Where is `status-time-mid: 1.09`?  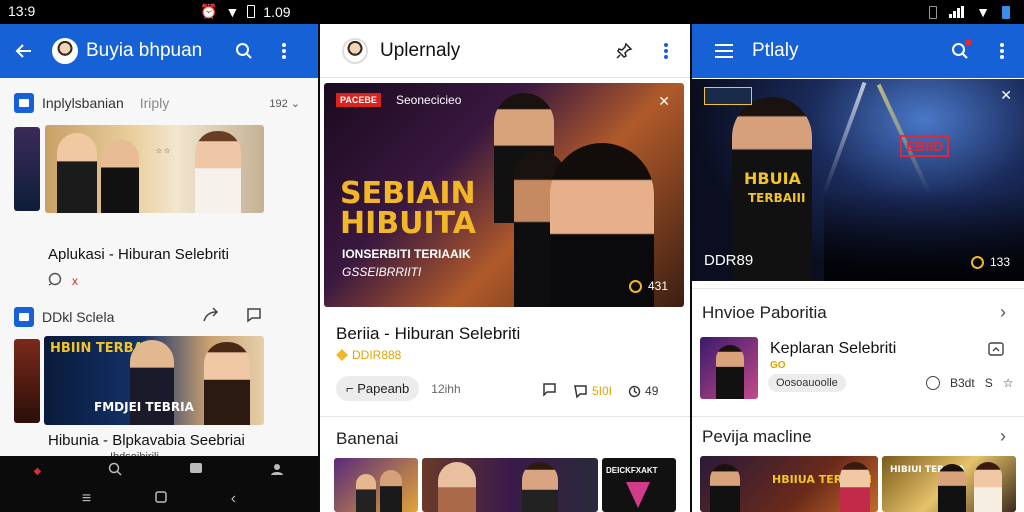 status-time-mid: 1.09 is located at coordinates (277, 11).